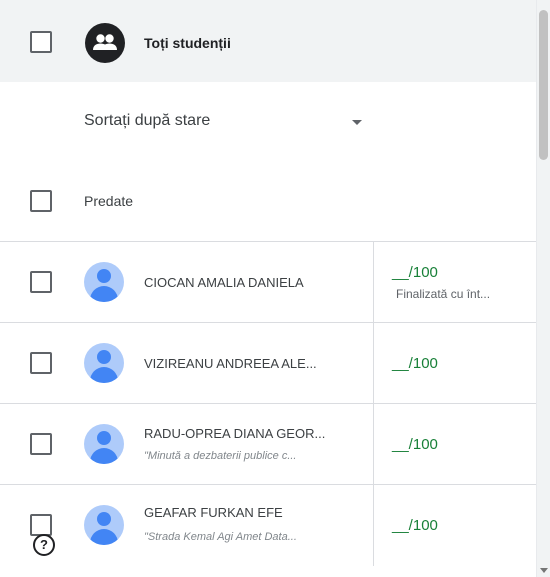  What do you see at coordinates (44, 545) in the screenshot?
I see `help-icon: ?` at bounding box center [44, 545].